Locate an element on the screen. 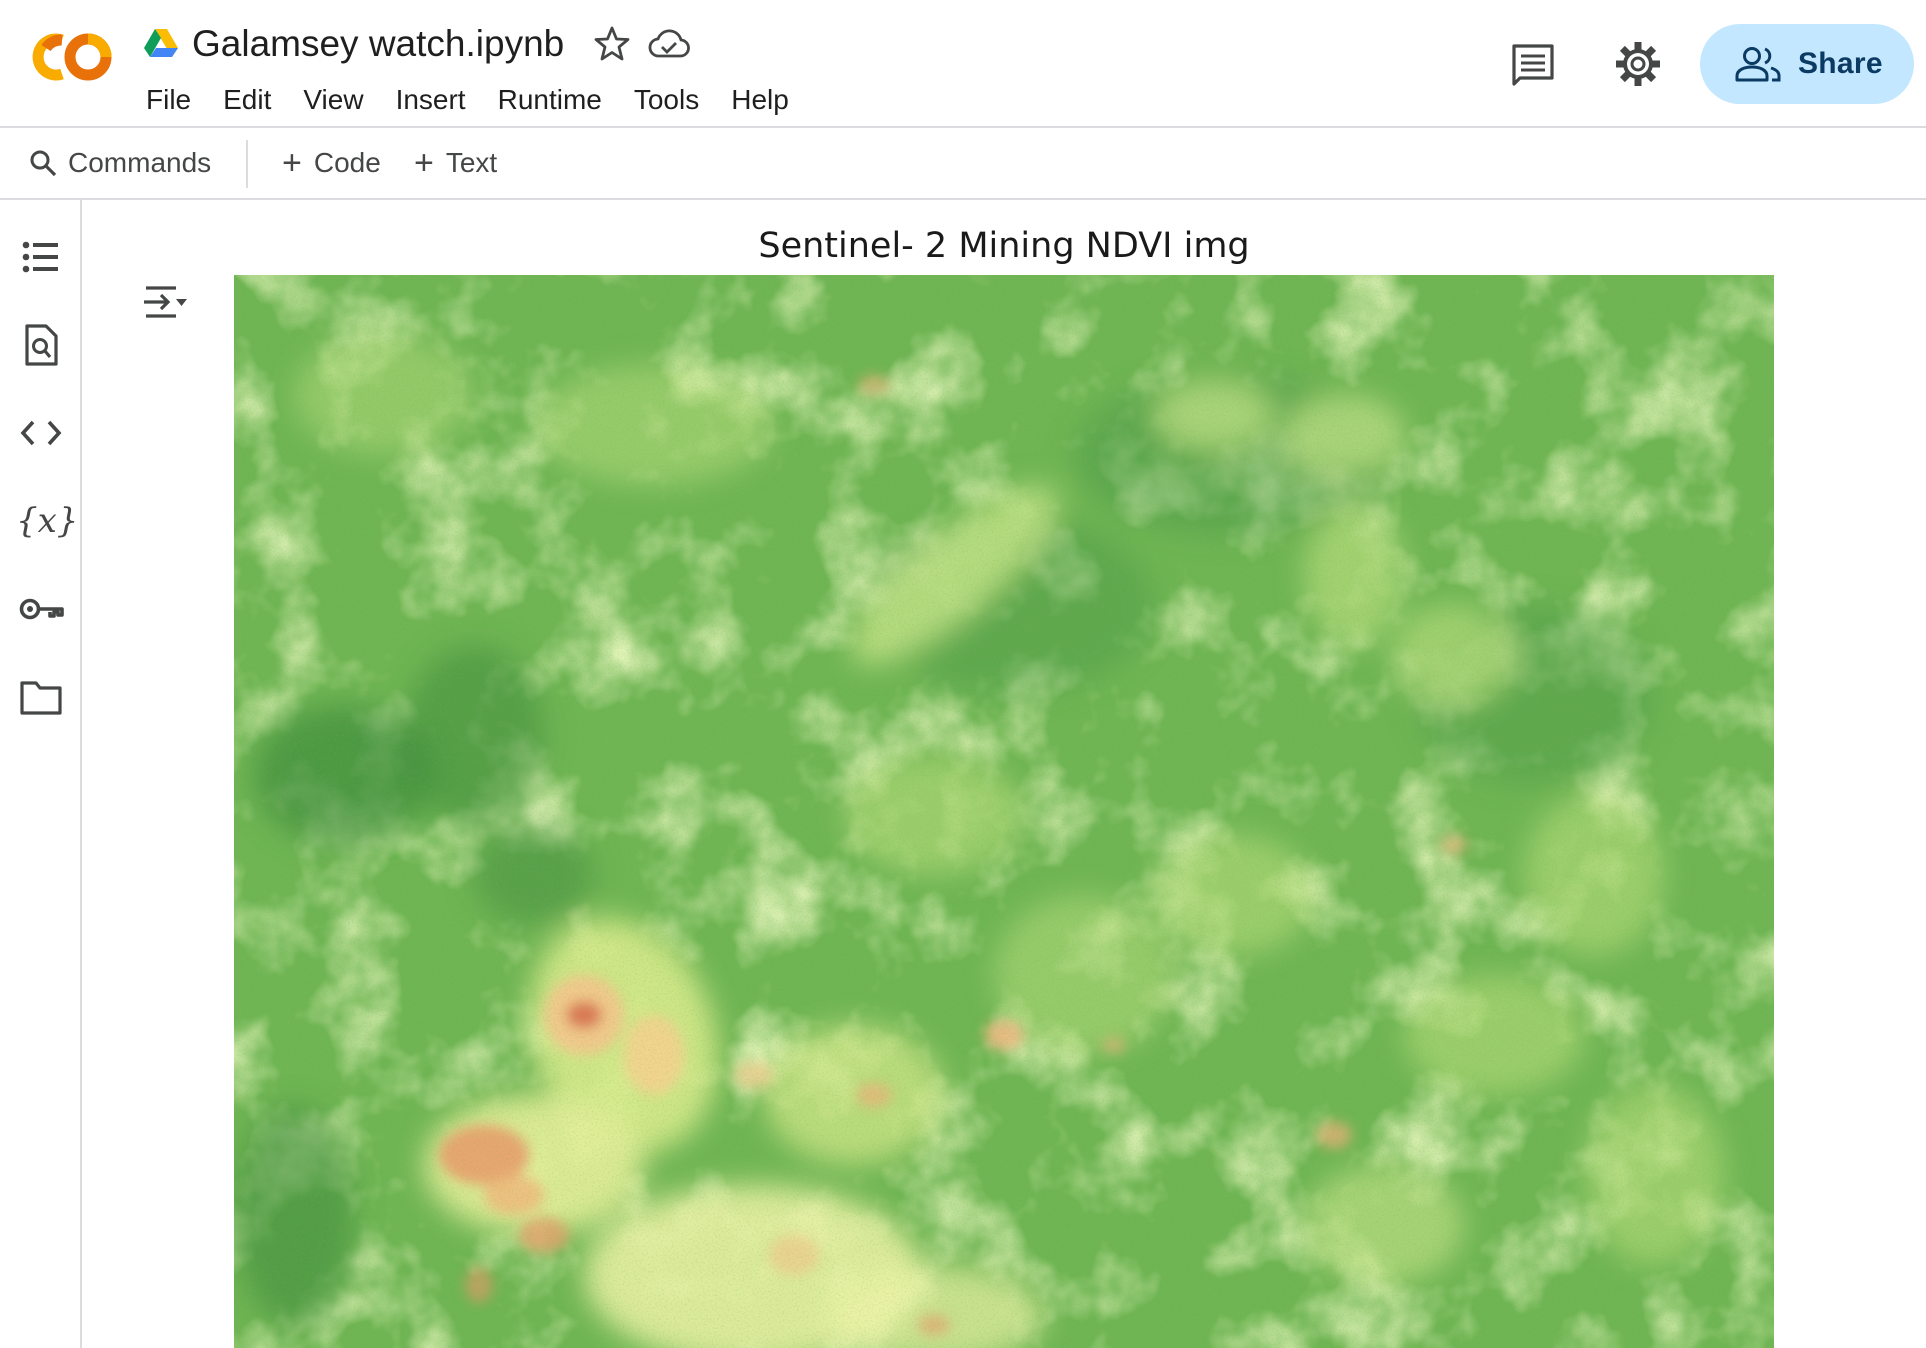  folder-icon is located at coordinates (41, 697).